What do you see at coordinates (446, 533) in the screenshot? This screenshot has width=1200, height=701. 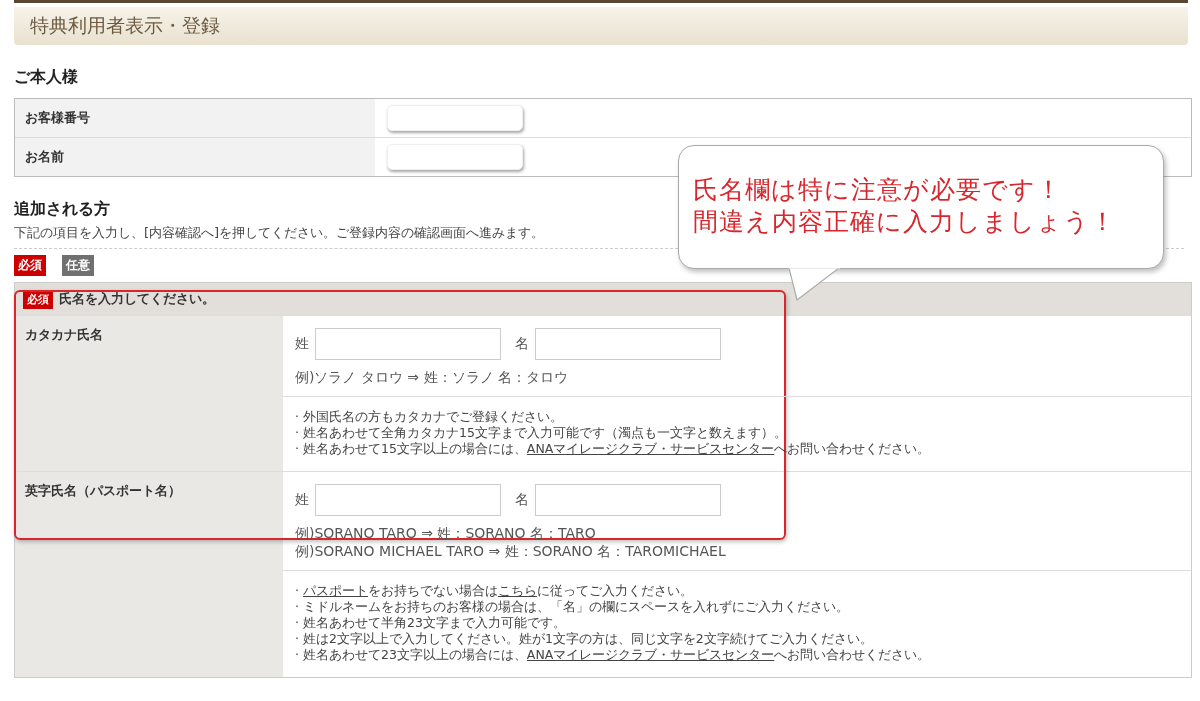 I see `example-text: 例)SORANO TARO ⇒ 姓：SORANO 名：TARO` at bounding box center [446, 533].